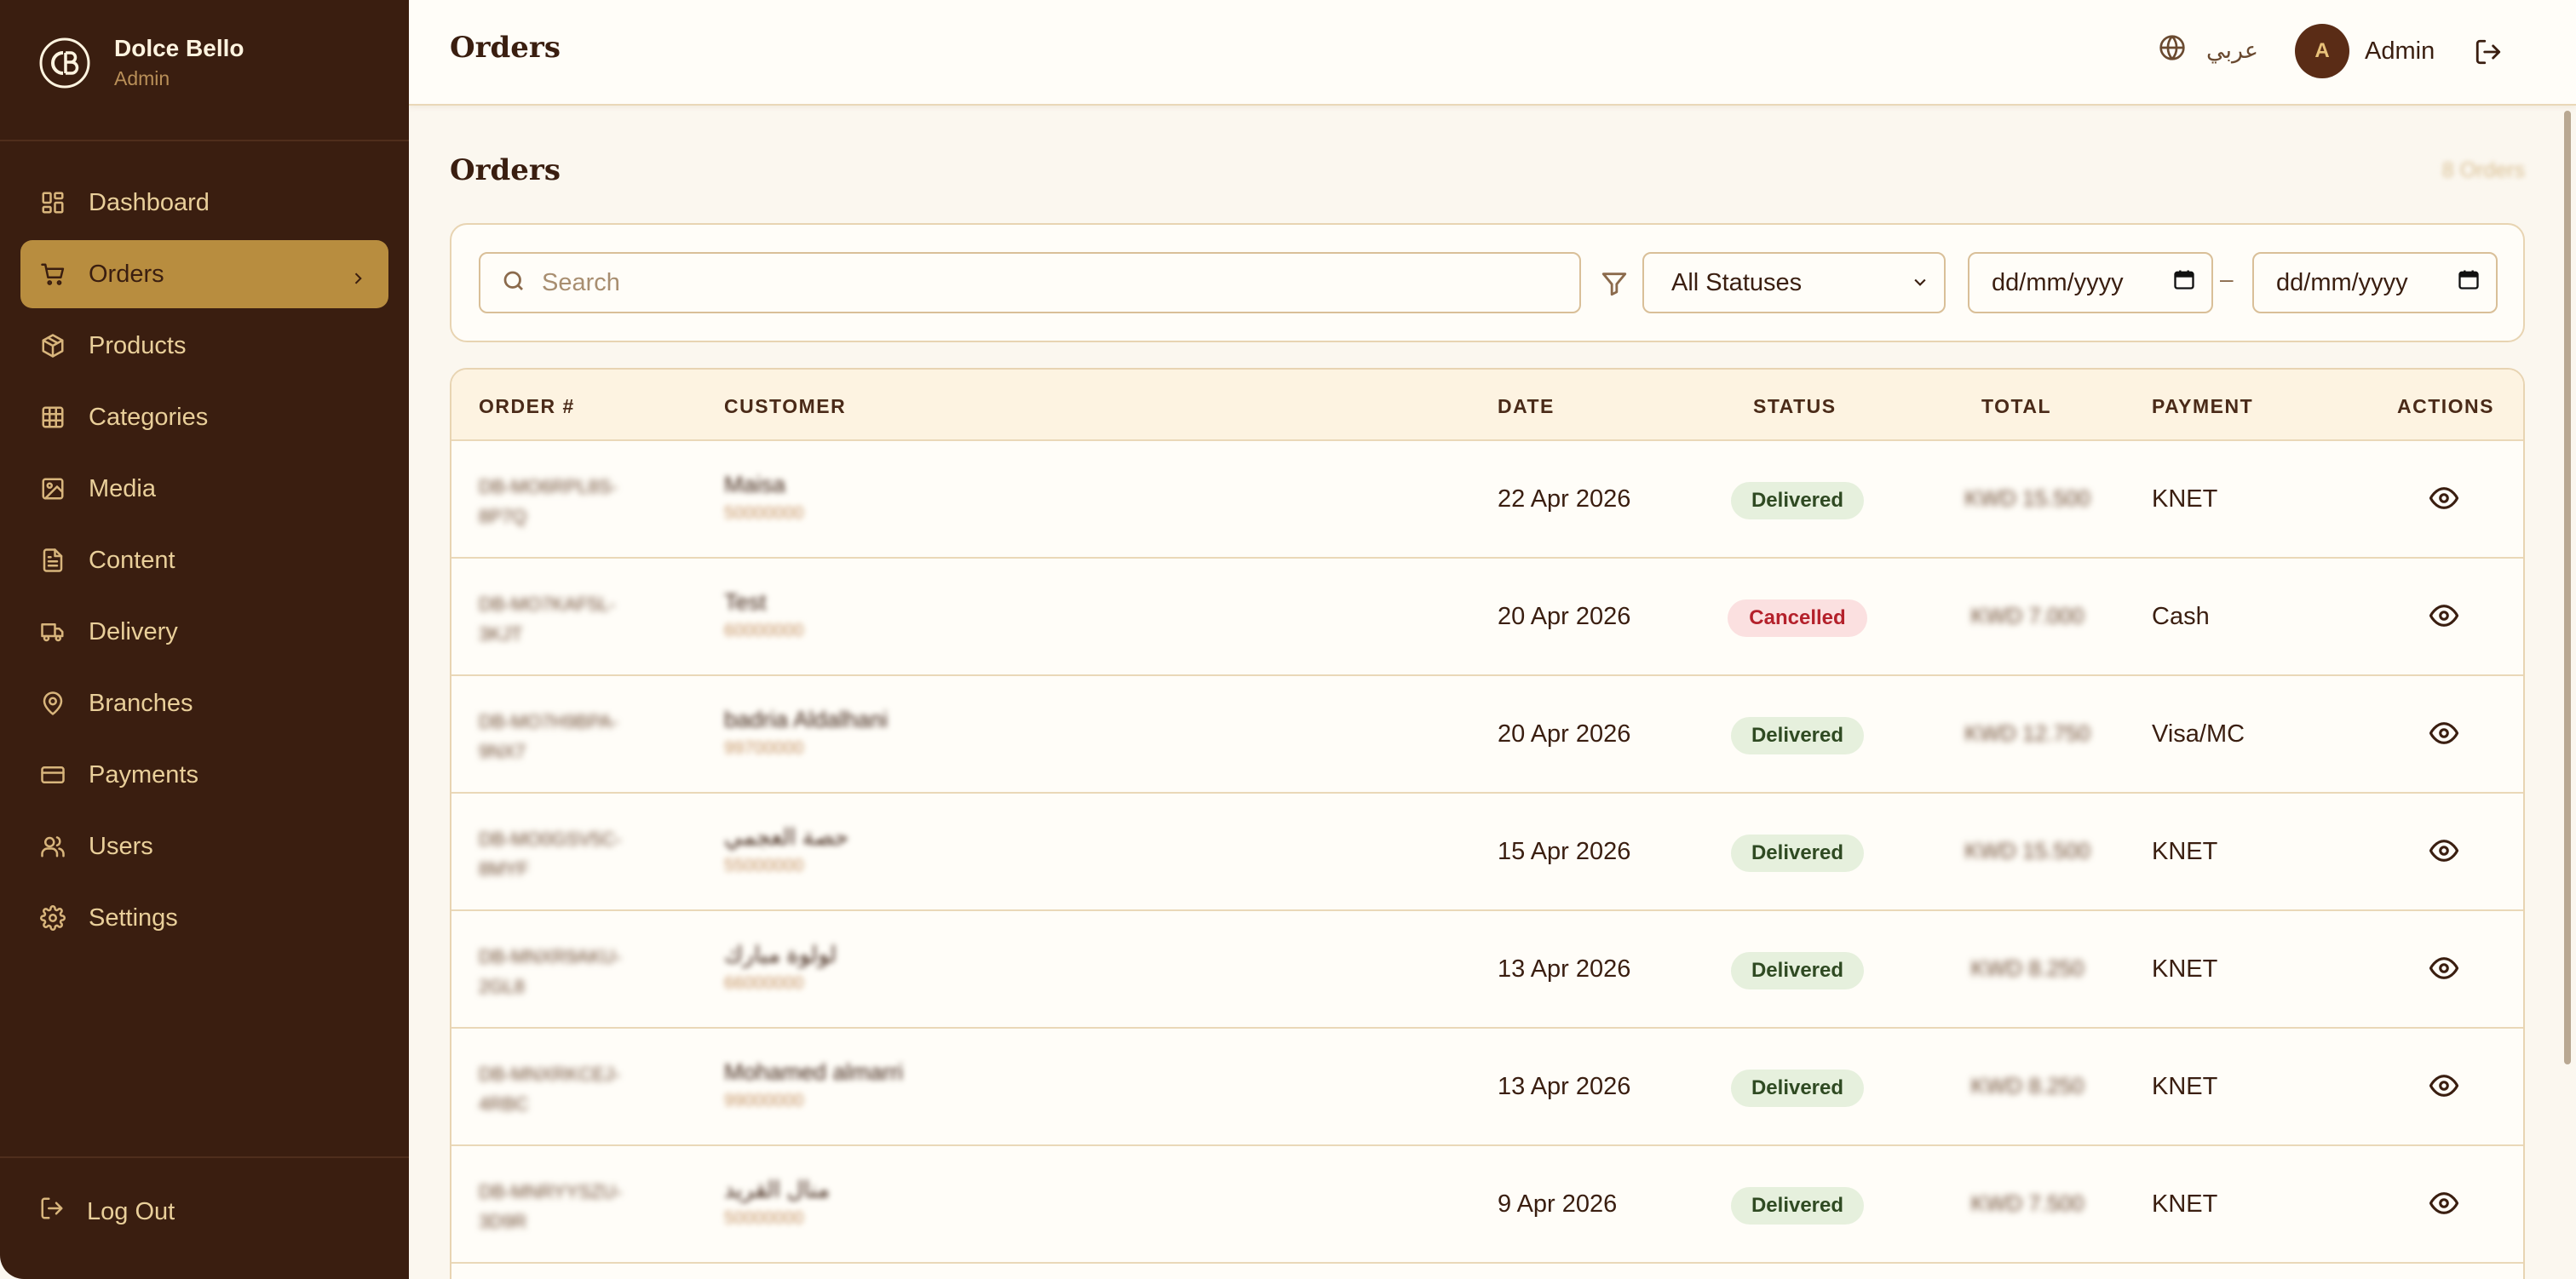 The image size is (2576, 1279). What do you see at coordinates (204, 846) in the screenshot?
I see `sidebar-item-users: Users` at bounding box center [204, 846].